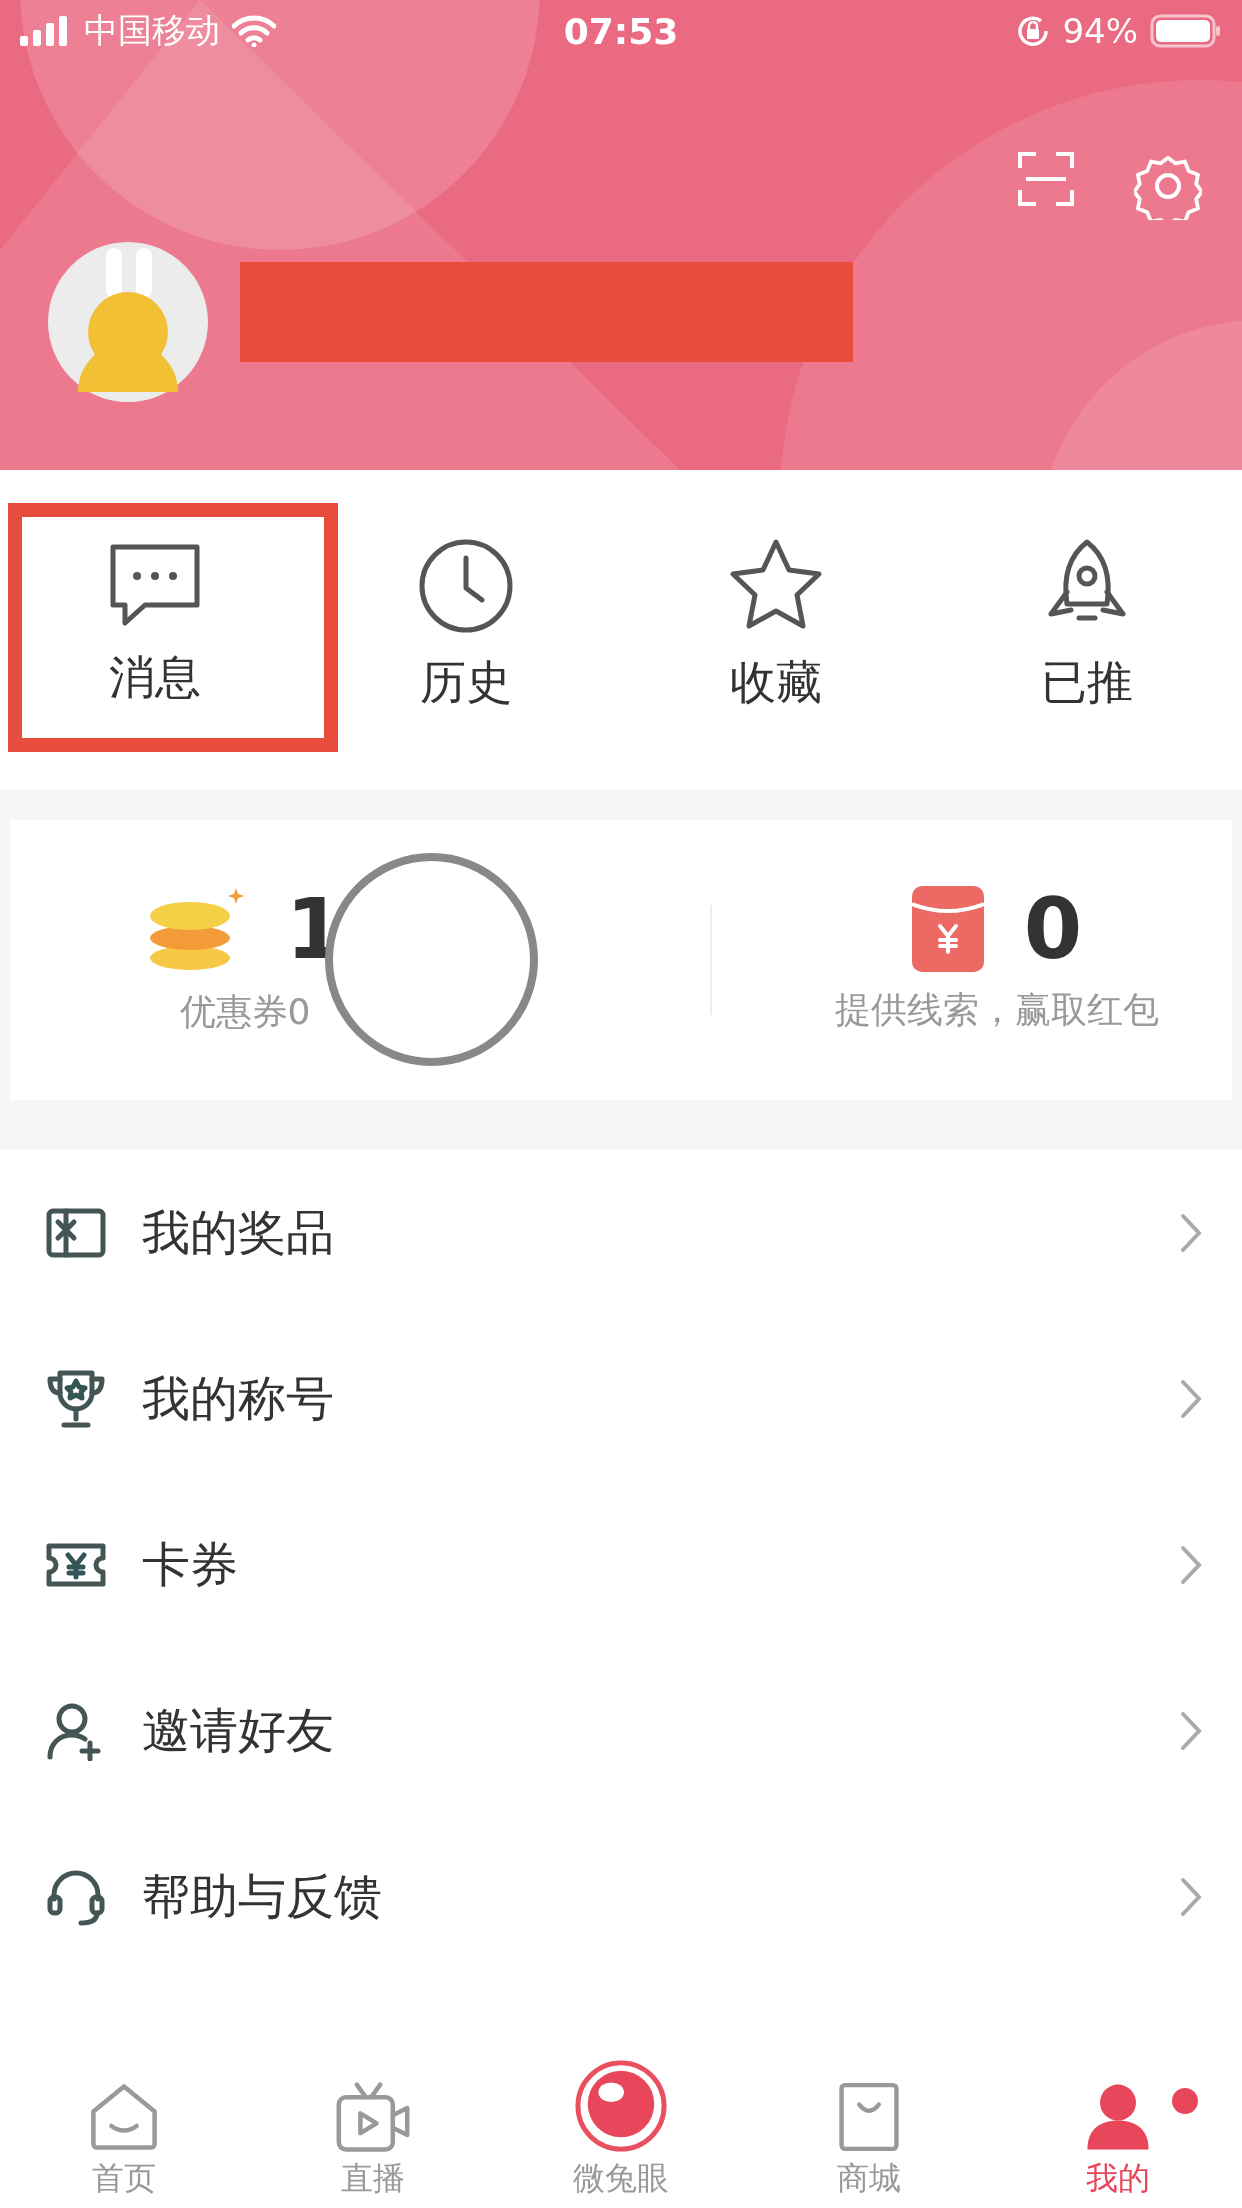  I want to click on battery-icon, so click(1186, 31).